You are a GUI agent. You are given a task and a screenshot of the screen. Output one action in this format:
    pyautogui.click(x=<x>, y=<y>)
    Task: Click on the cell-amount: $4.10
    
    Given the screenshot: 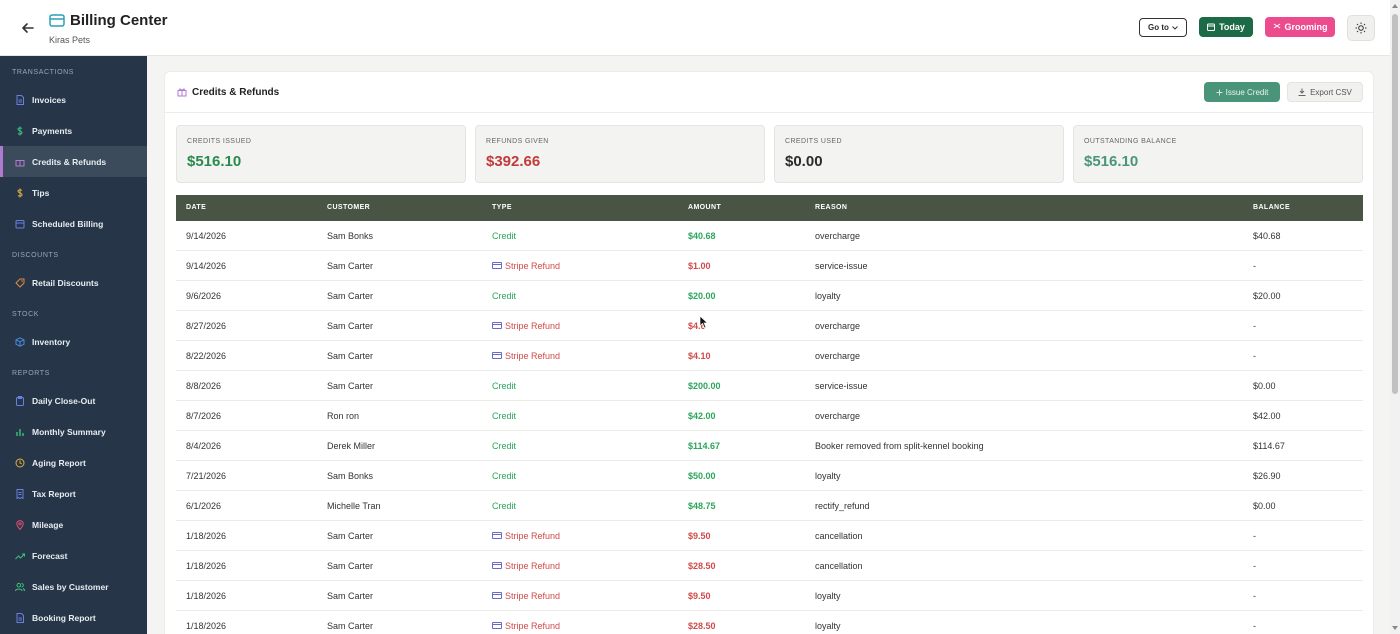 What is the action you would take?
    pyautogui.click(x=699, y=356)
    